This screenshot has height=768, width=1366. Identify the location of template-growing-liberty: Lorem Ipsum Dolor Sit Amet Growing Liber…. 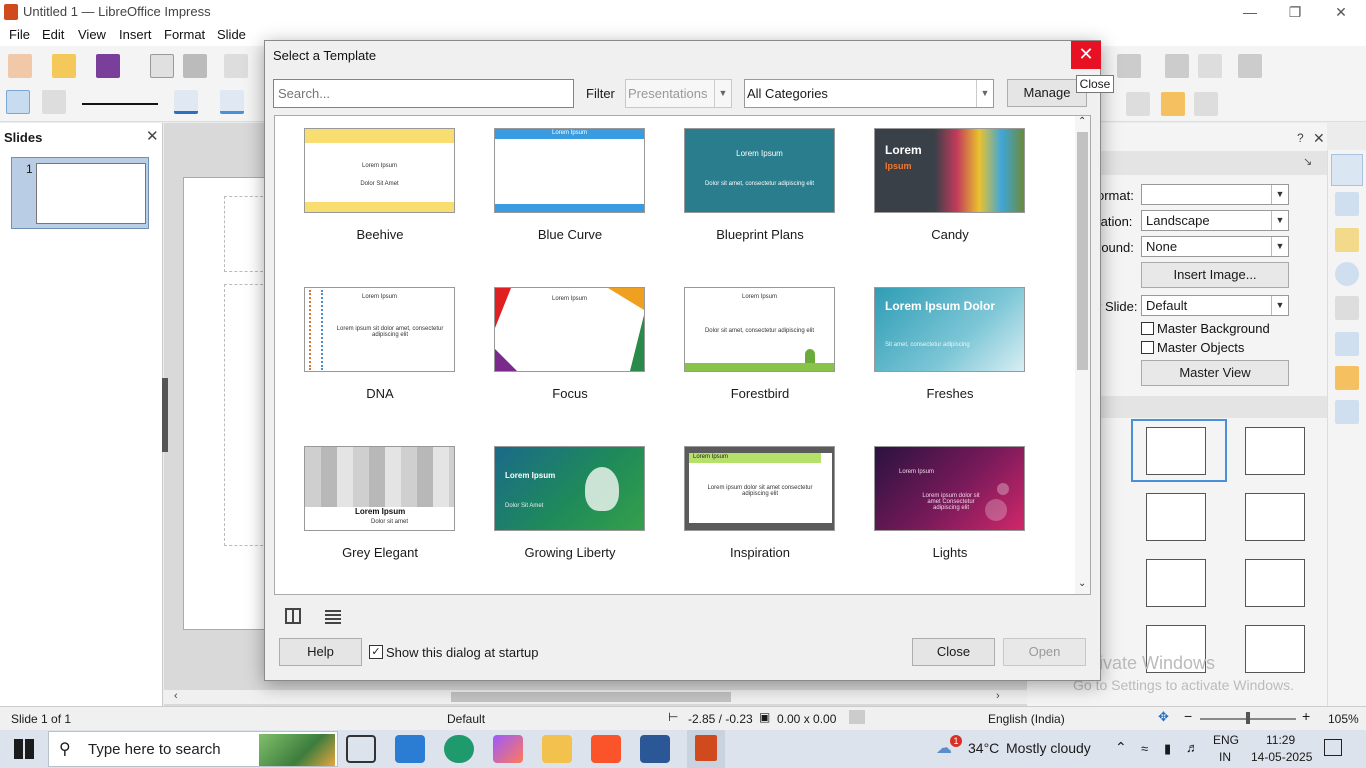
(560, 509).